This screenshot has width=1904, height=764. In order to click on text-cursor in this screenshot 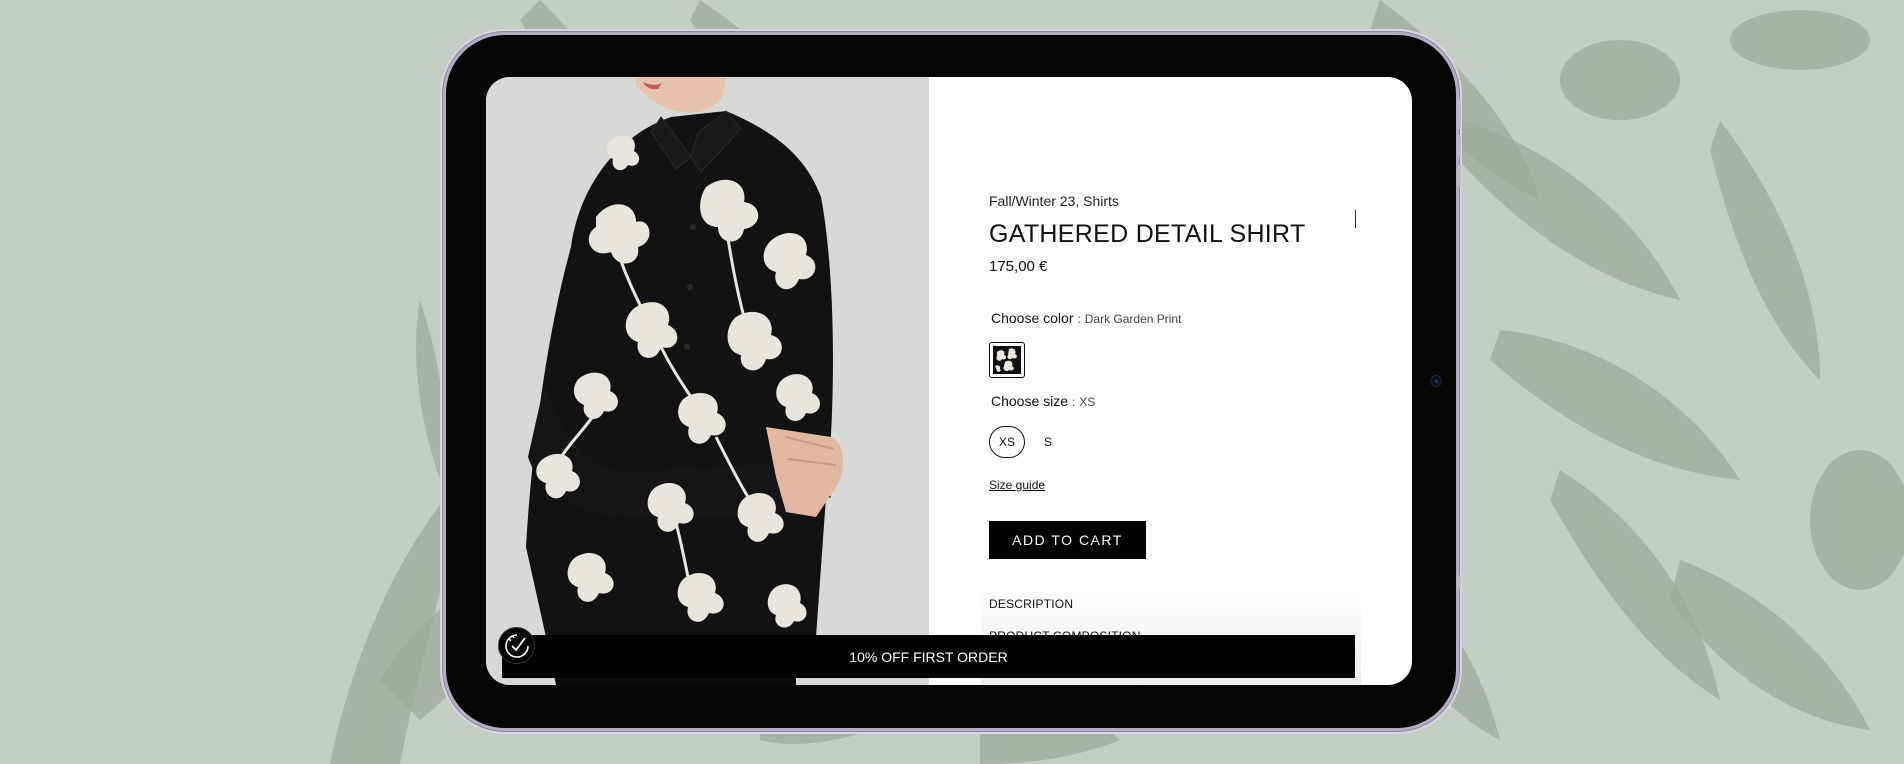, I will do `click(1355, 219)`.